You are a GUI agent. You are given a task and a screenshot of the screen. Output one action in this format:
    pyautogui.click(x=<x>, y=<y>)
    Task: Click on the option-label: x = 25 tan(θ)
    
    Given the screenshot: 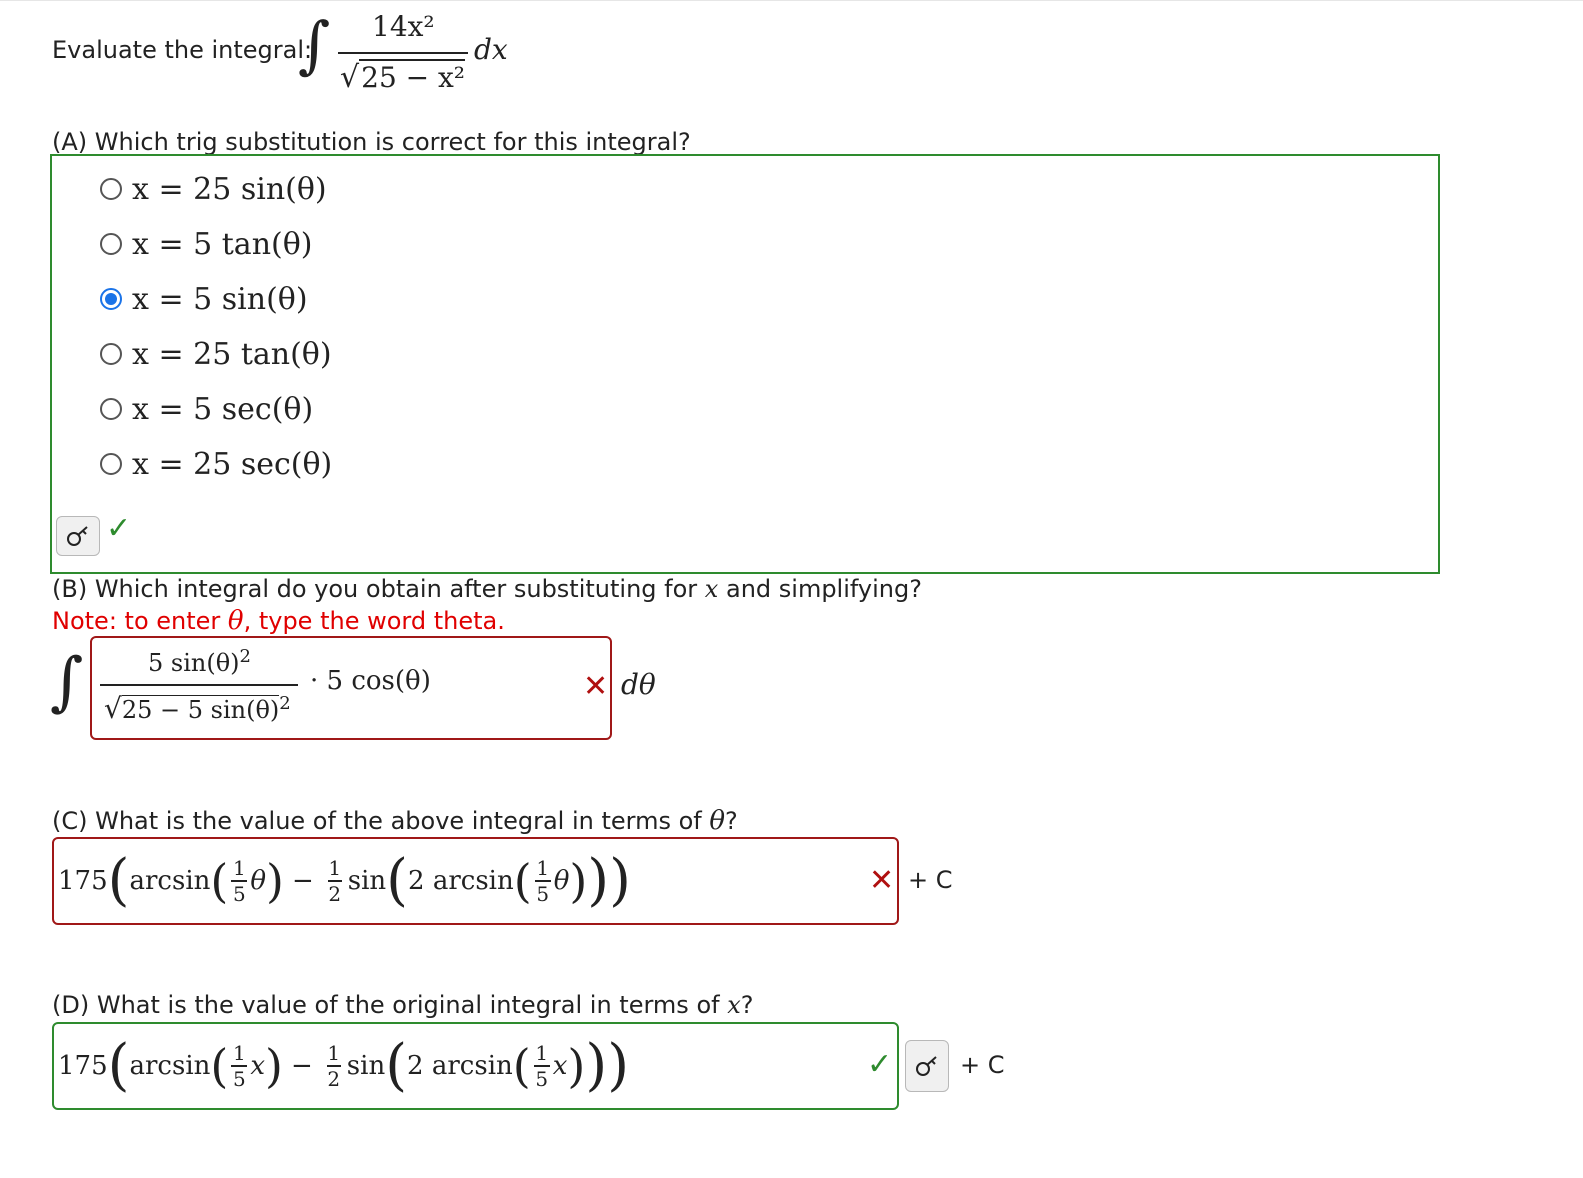 What is the action you would take?
    pyautogui.click(x=232, y=354)
    